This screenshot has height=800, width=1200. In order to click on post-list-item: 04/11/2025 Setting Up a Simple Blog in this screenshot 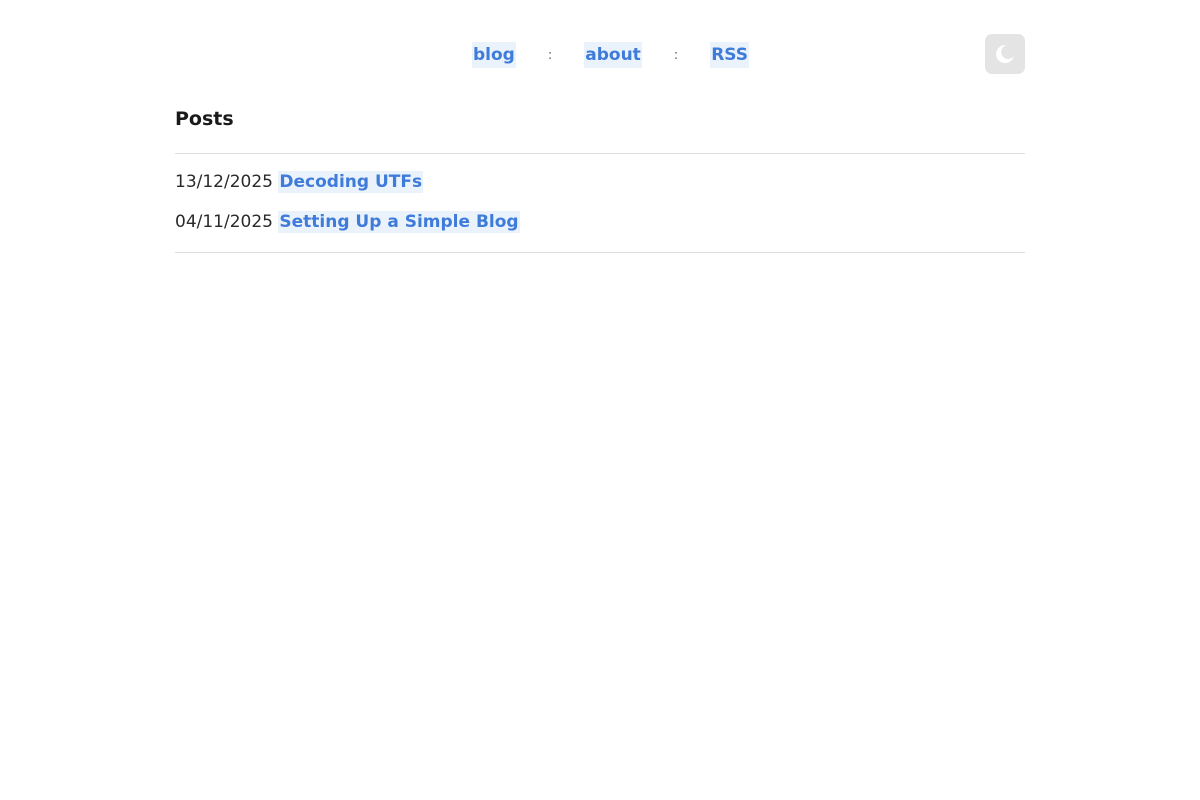, I will do `click(347, 229)`.